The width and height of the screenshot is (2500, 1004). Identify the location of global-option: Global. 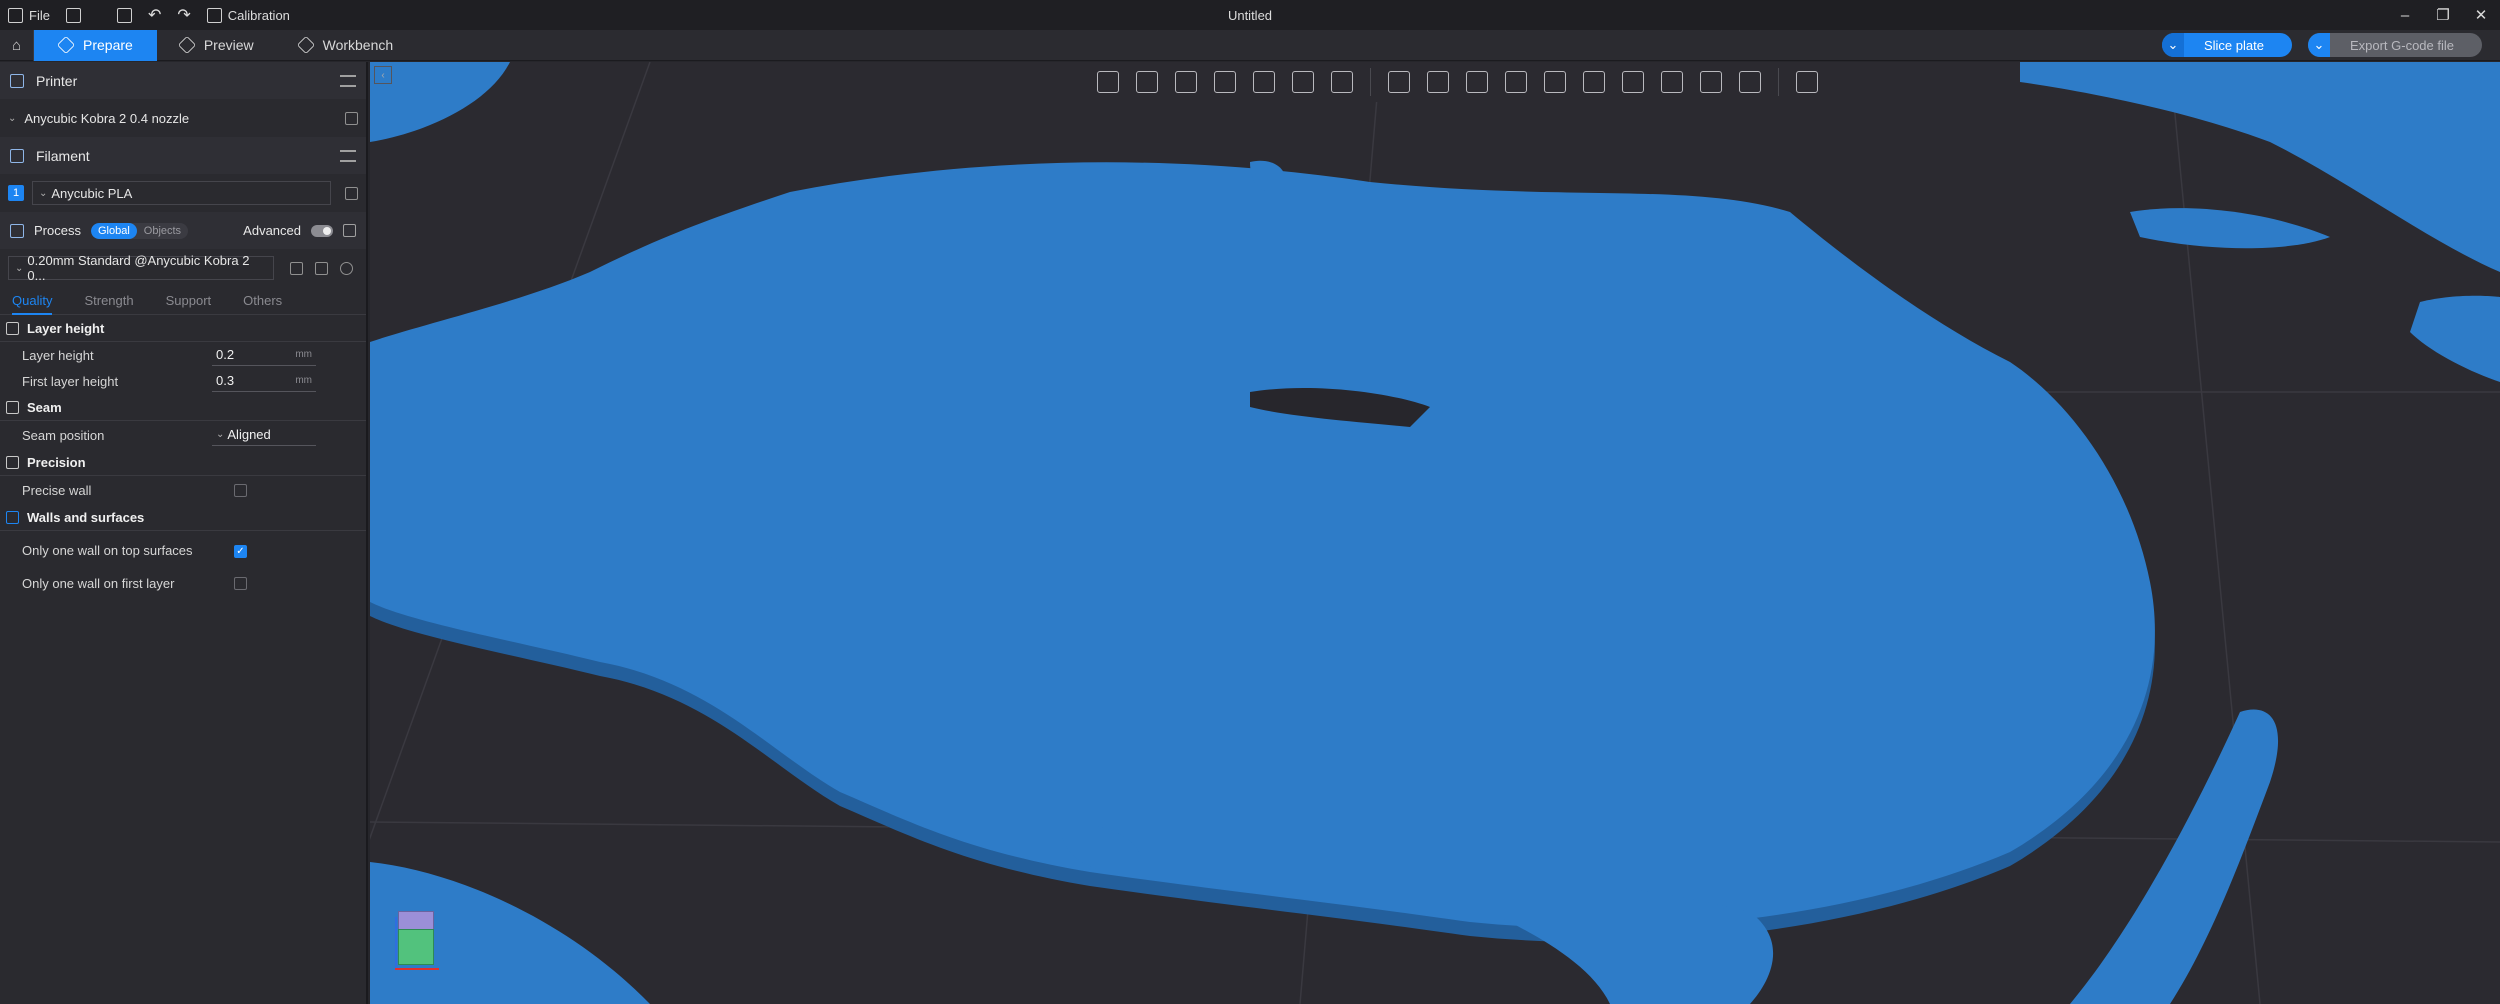
(113, 230).